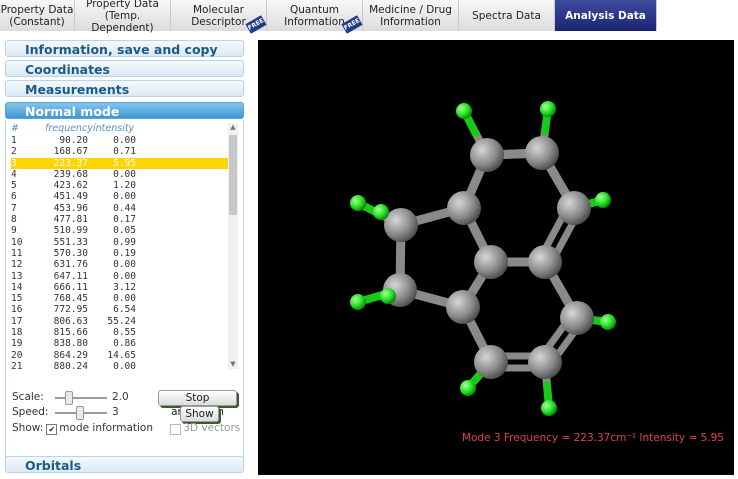  What do you see at coordinates (124, 287) in the screenshot?
I see `row-intensity: 3.12` at bounding box center [124, 287].